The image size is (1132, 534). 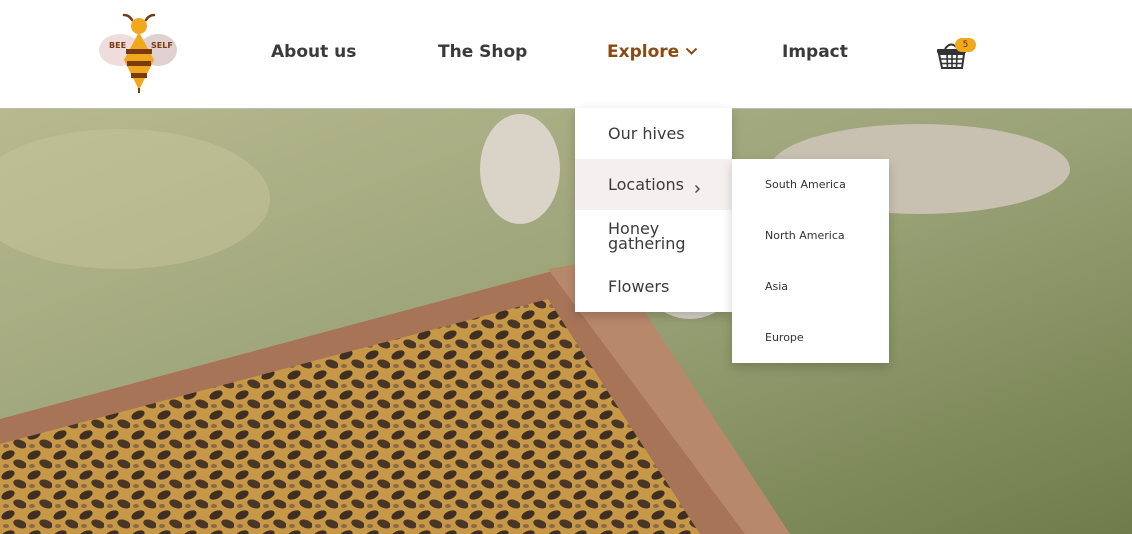 I want to click on nav-explore-label: Explore, so click(x=643, y=52).